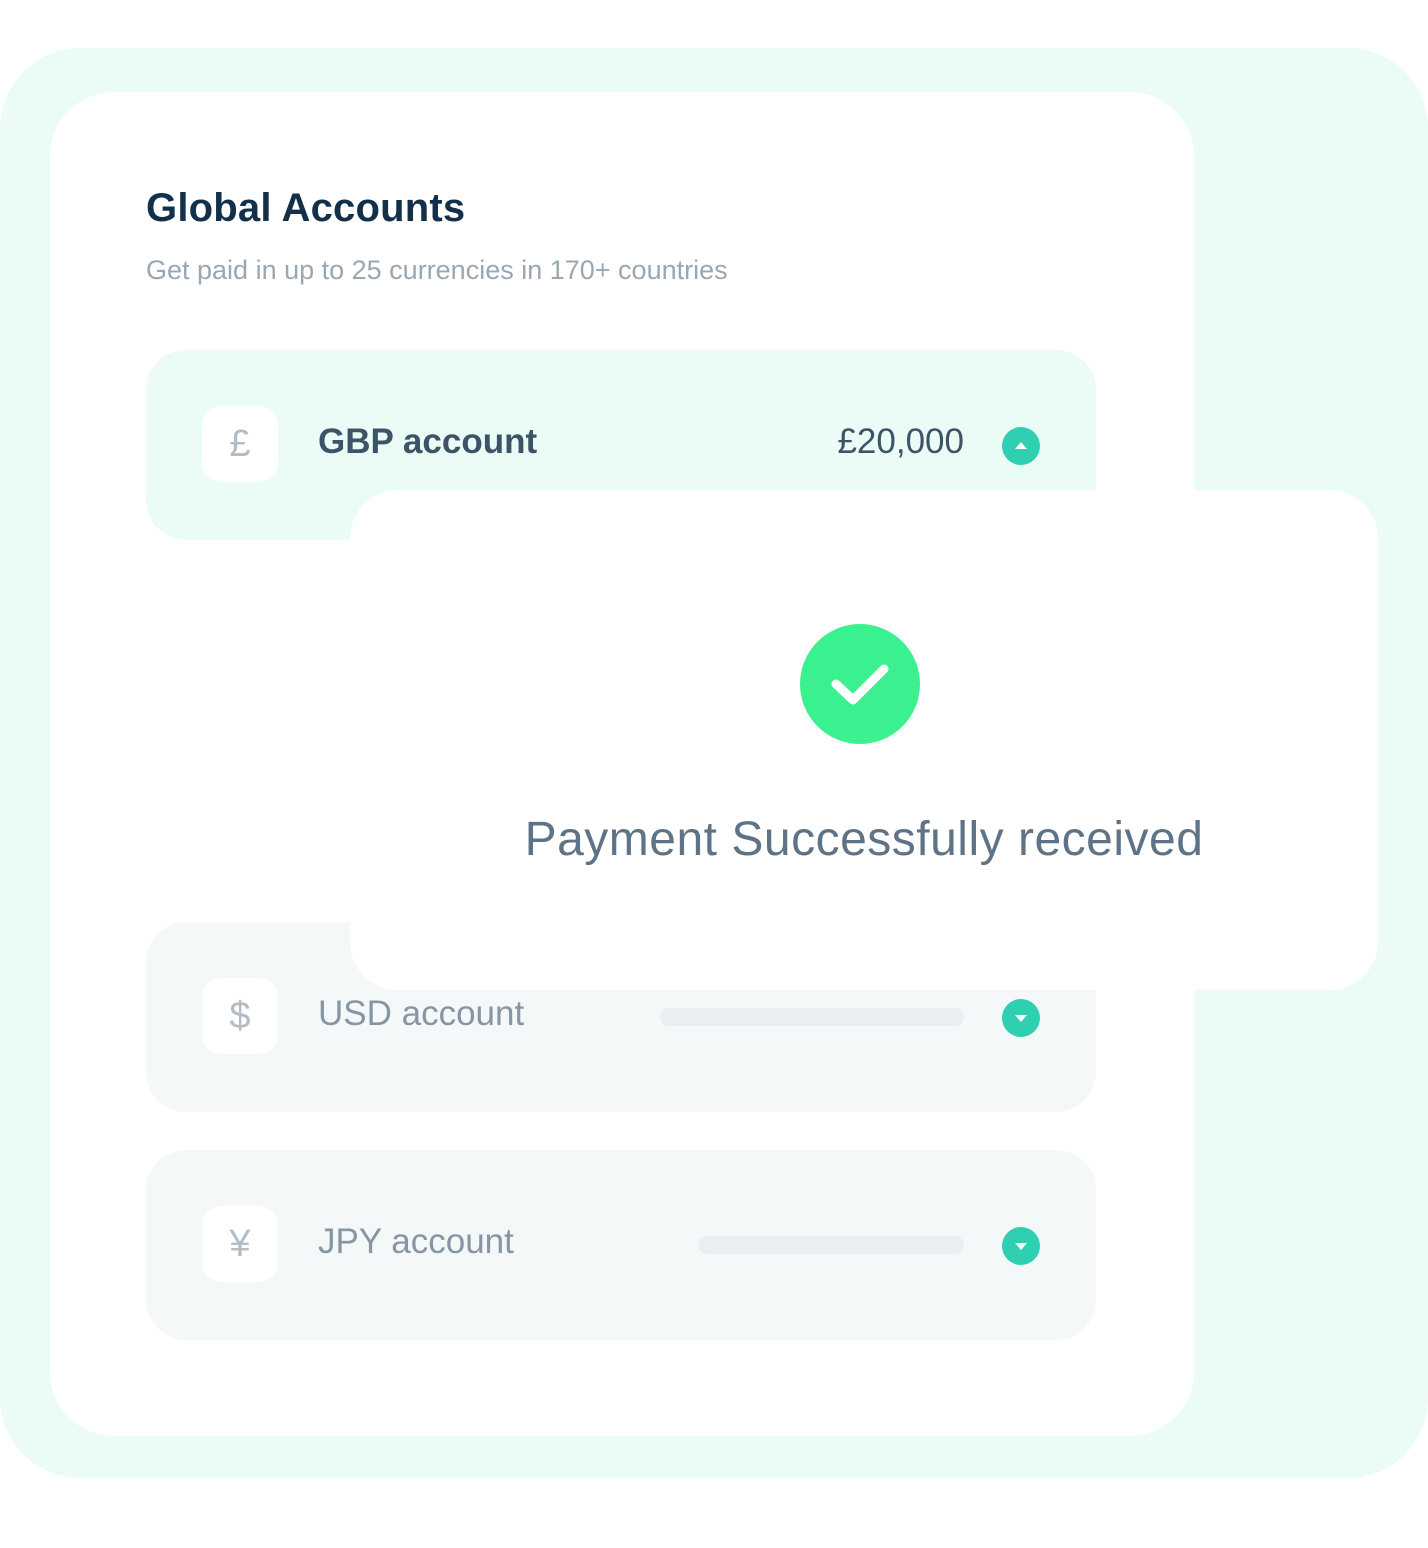  Describe the element at coordinates (621, 1245) in the screenshot. I see `account-row-jpy: ¥ JPY account` at that location.